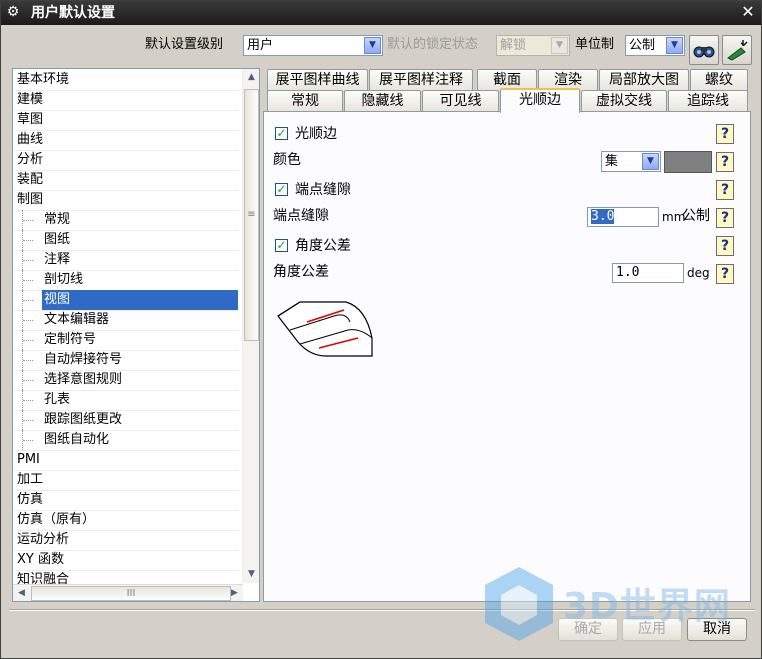  What do you see at coordinates (281, 189) in the screenshot?
I see `endpoint-gap-checkbox: ✓` at bounding box center [281, 189].